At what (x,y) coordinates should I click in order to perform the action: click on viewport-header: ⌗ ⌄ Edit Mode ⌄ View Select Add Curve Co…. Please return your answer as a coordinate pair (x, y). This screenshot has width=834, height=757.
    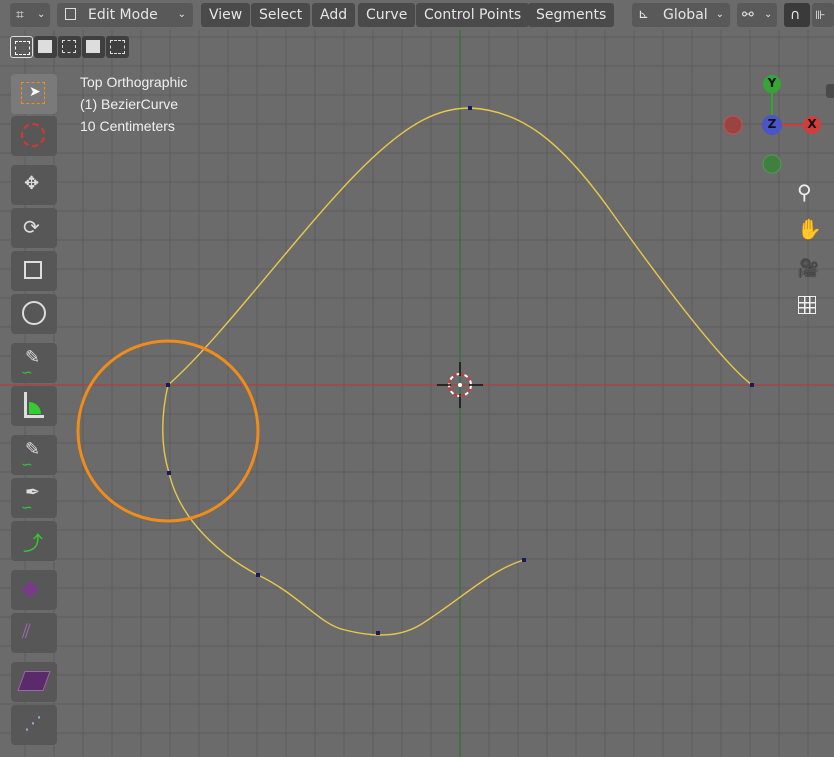
    Looking at the image, I should click on (417, 15).